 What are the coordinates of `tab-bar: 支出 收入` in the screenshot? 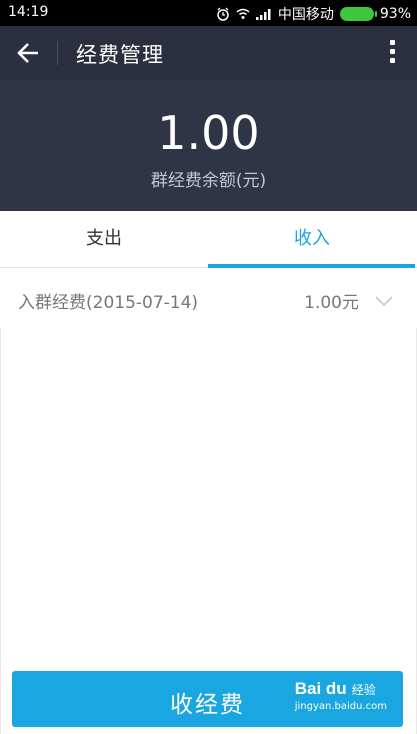 It's located at (208, 239).